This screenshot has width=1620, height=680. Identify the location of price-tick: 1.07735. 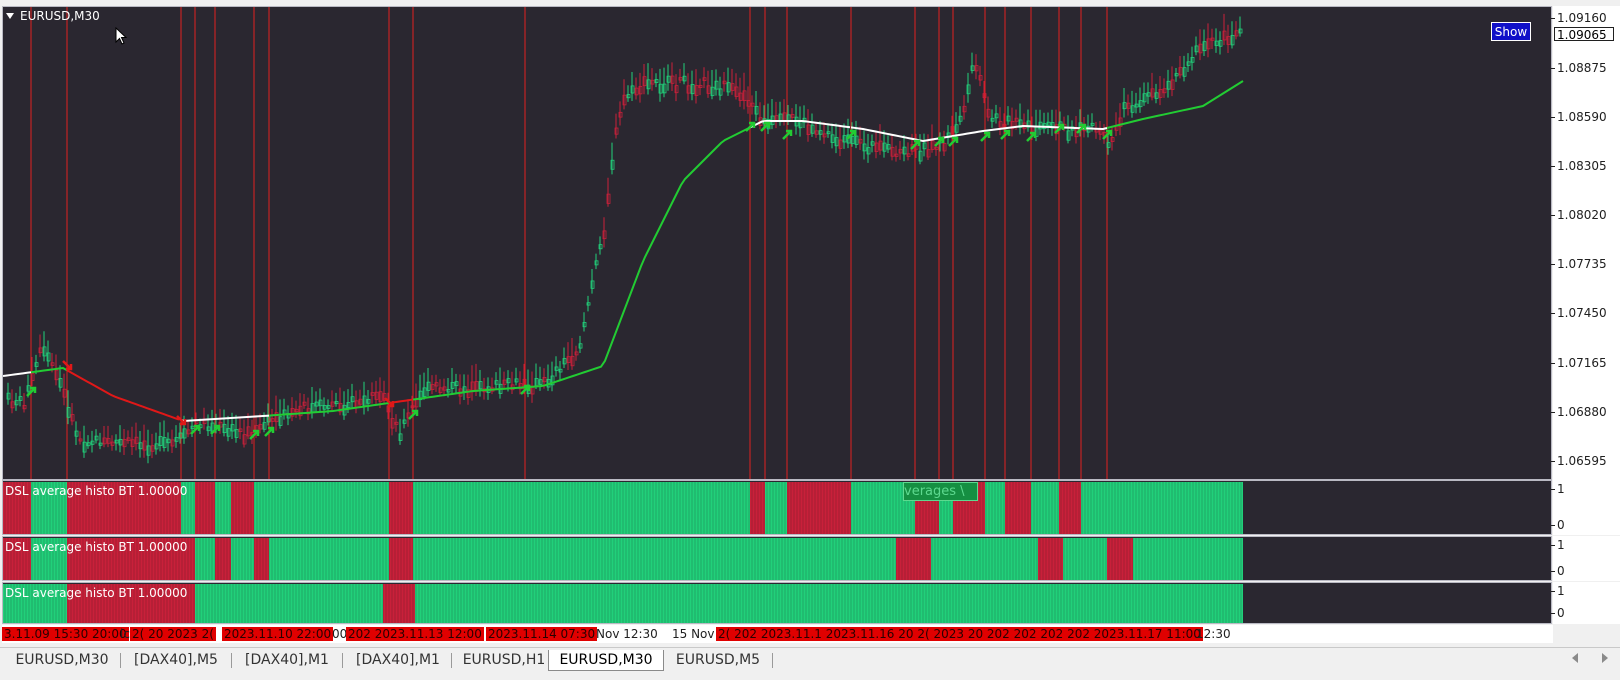
(1579, 264).